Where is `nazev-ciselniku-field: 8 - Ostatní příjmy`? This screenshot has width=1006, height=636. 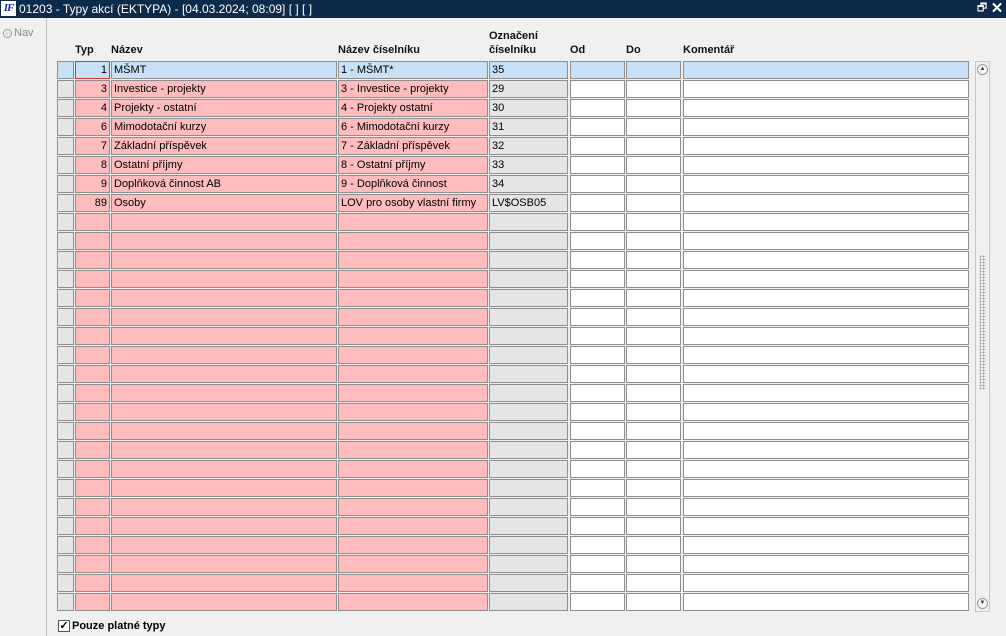
nazev-ciselniku-field: 8 - Ostatní příjmy is located at coordinates (413, 165).